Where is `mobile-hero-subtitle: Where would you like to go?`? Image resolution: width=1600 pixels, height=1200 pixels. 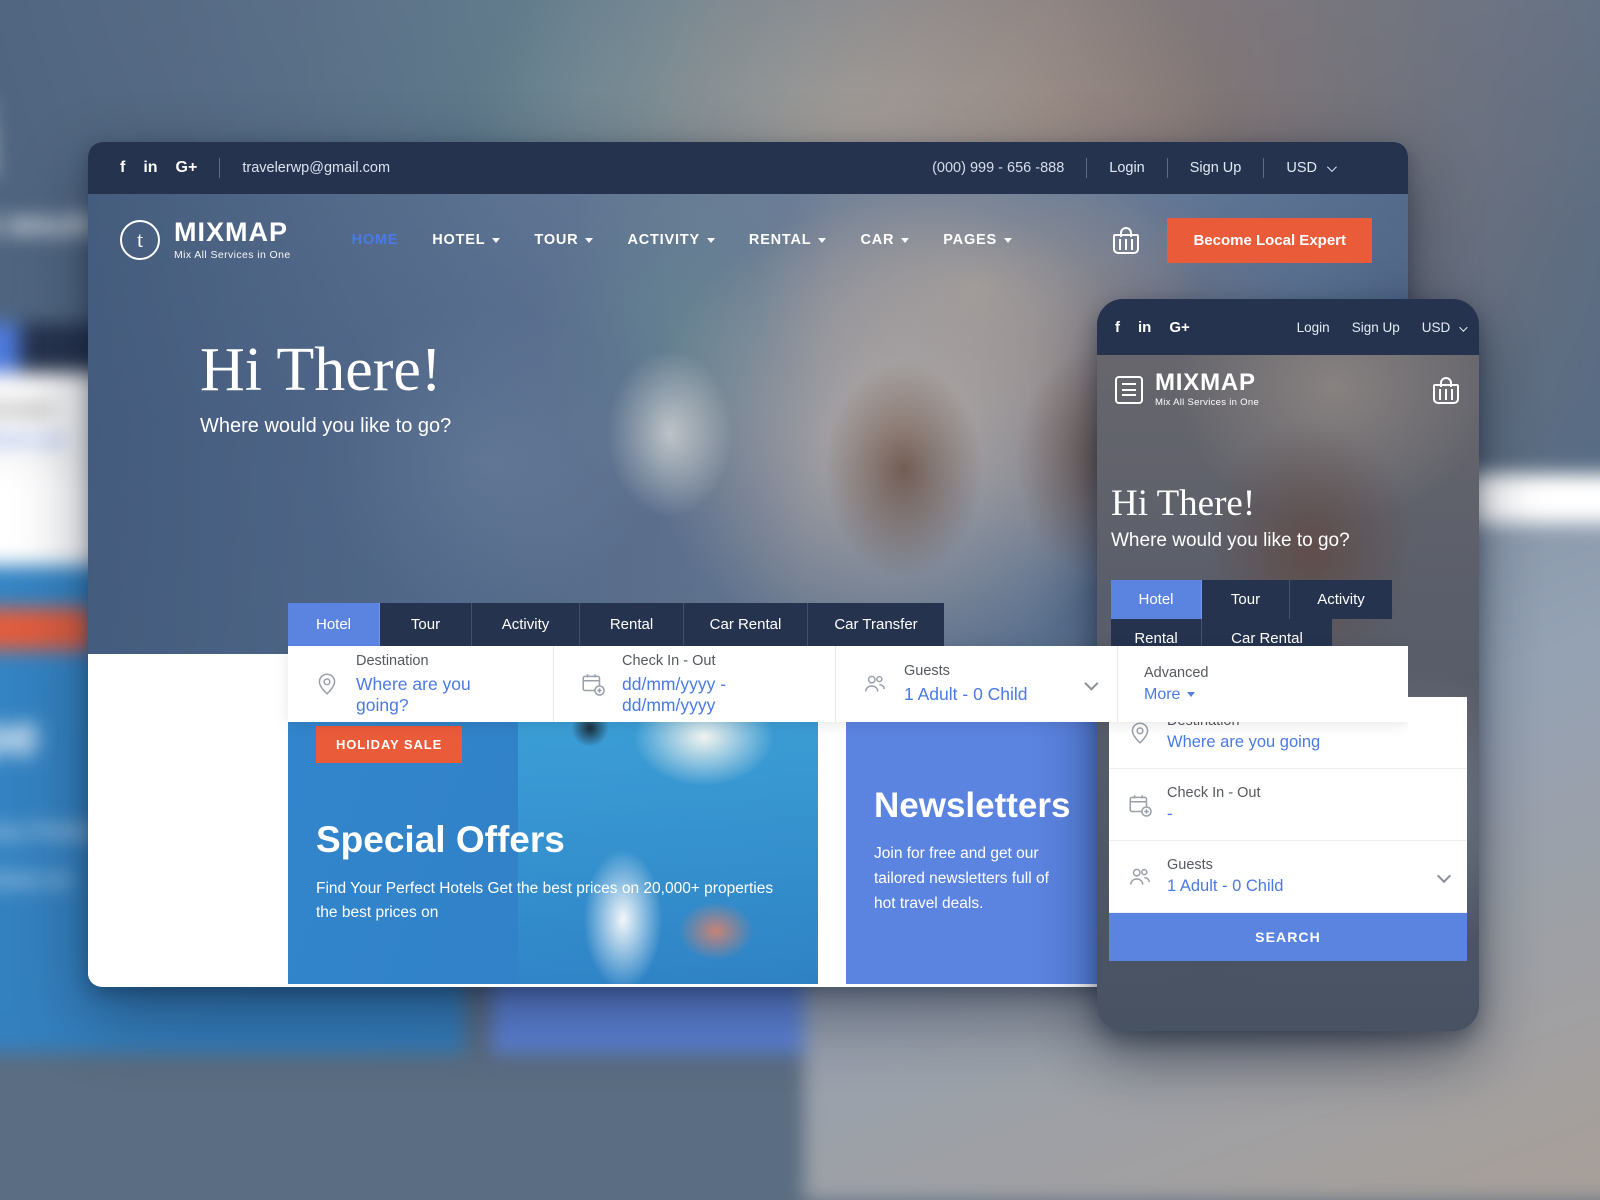
mobile-hero-subtitle: Where would you like to go? is located at coordinates (1230, 540).